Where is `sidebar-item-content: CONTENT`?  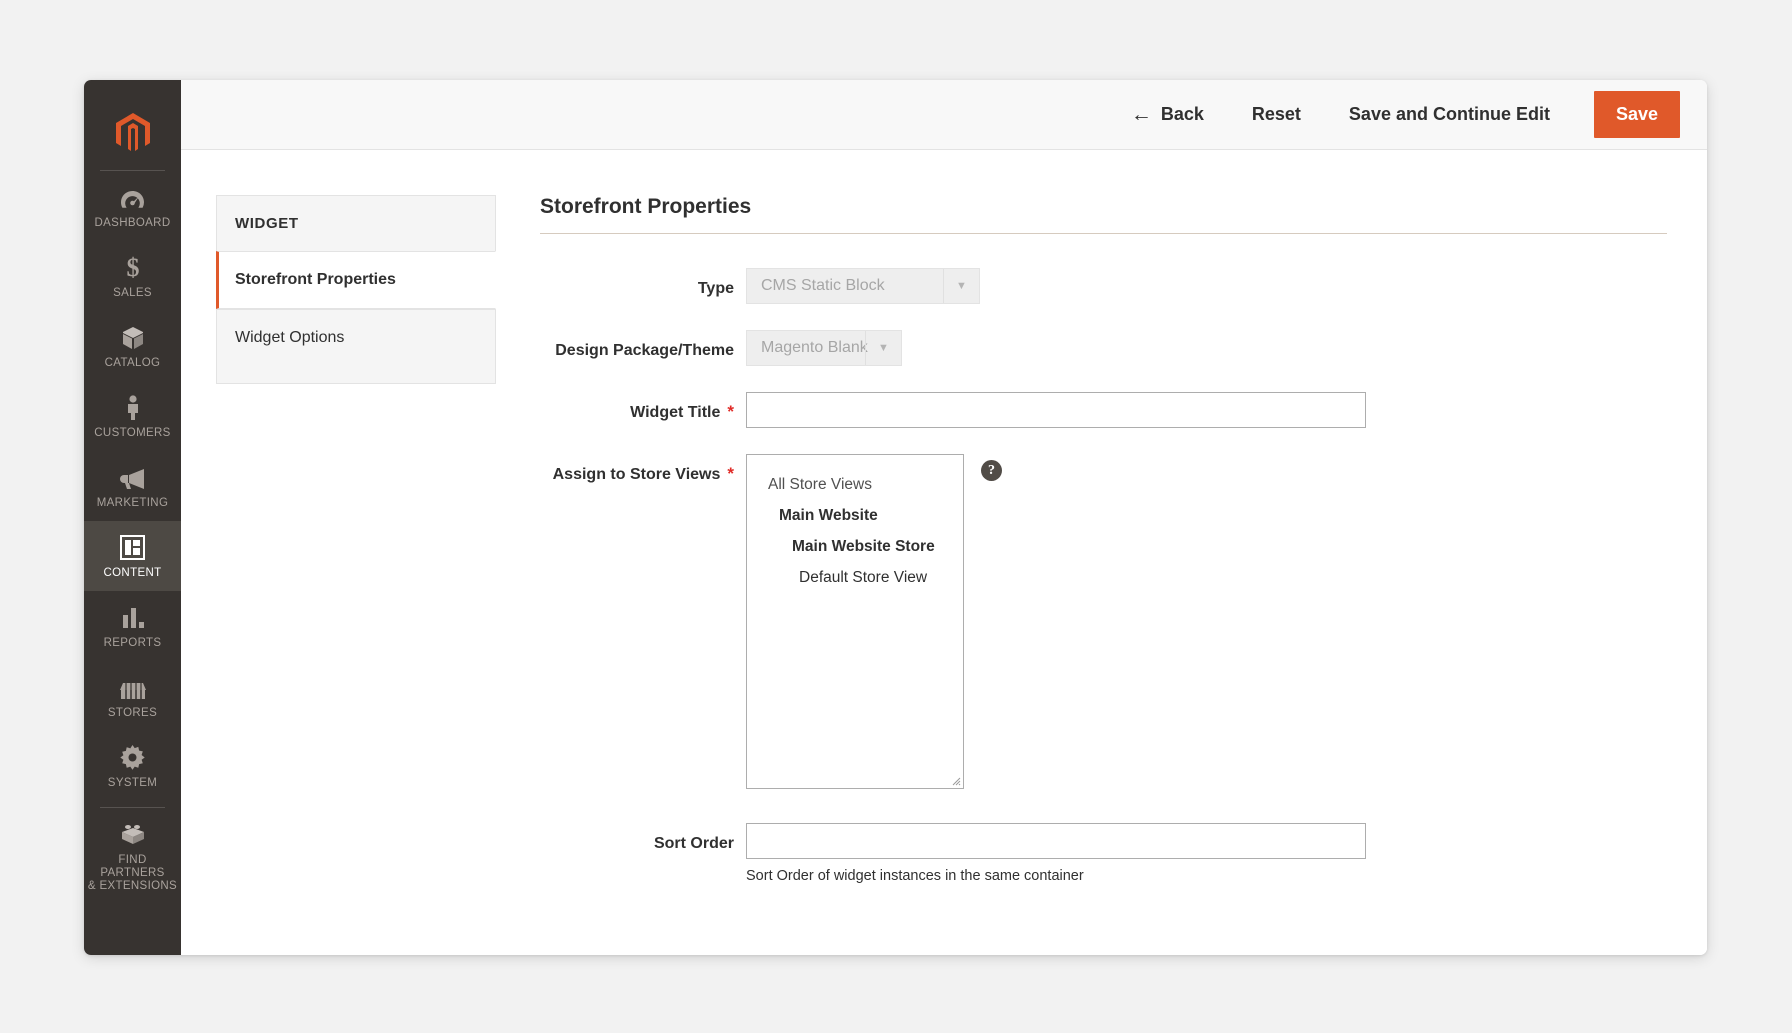
sidebar-item-content: CONTENT is located at coordinates (132, 556).